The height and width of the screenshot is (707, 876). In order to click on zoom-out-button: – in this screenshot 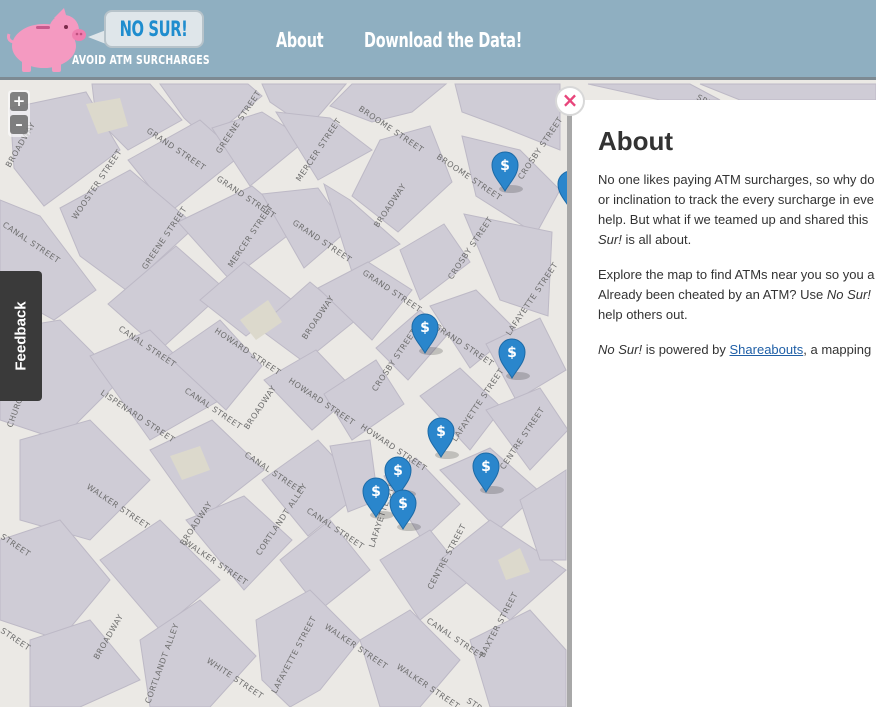, I will do `click(19, 124)`.